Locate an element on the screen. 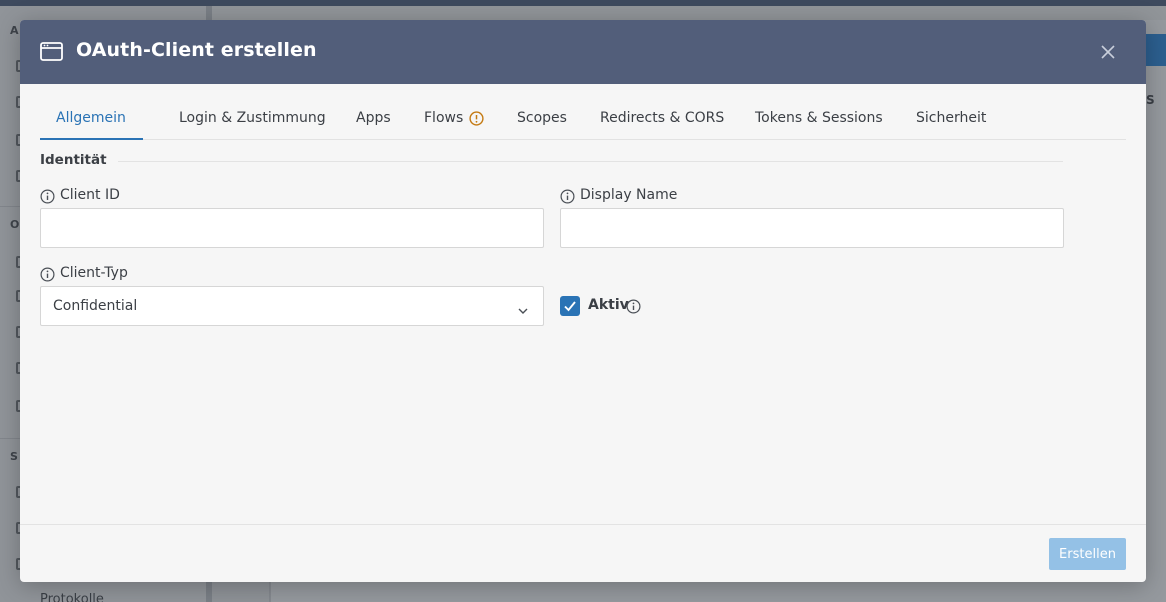  active-label: Aktiv is located at coordinates (608, 305).